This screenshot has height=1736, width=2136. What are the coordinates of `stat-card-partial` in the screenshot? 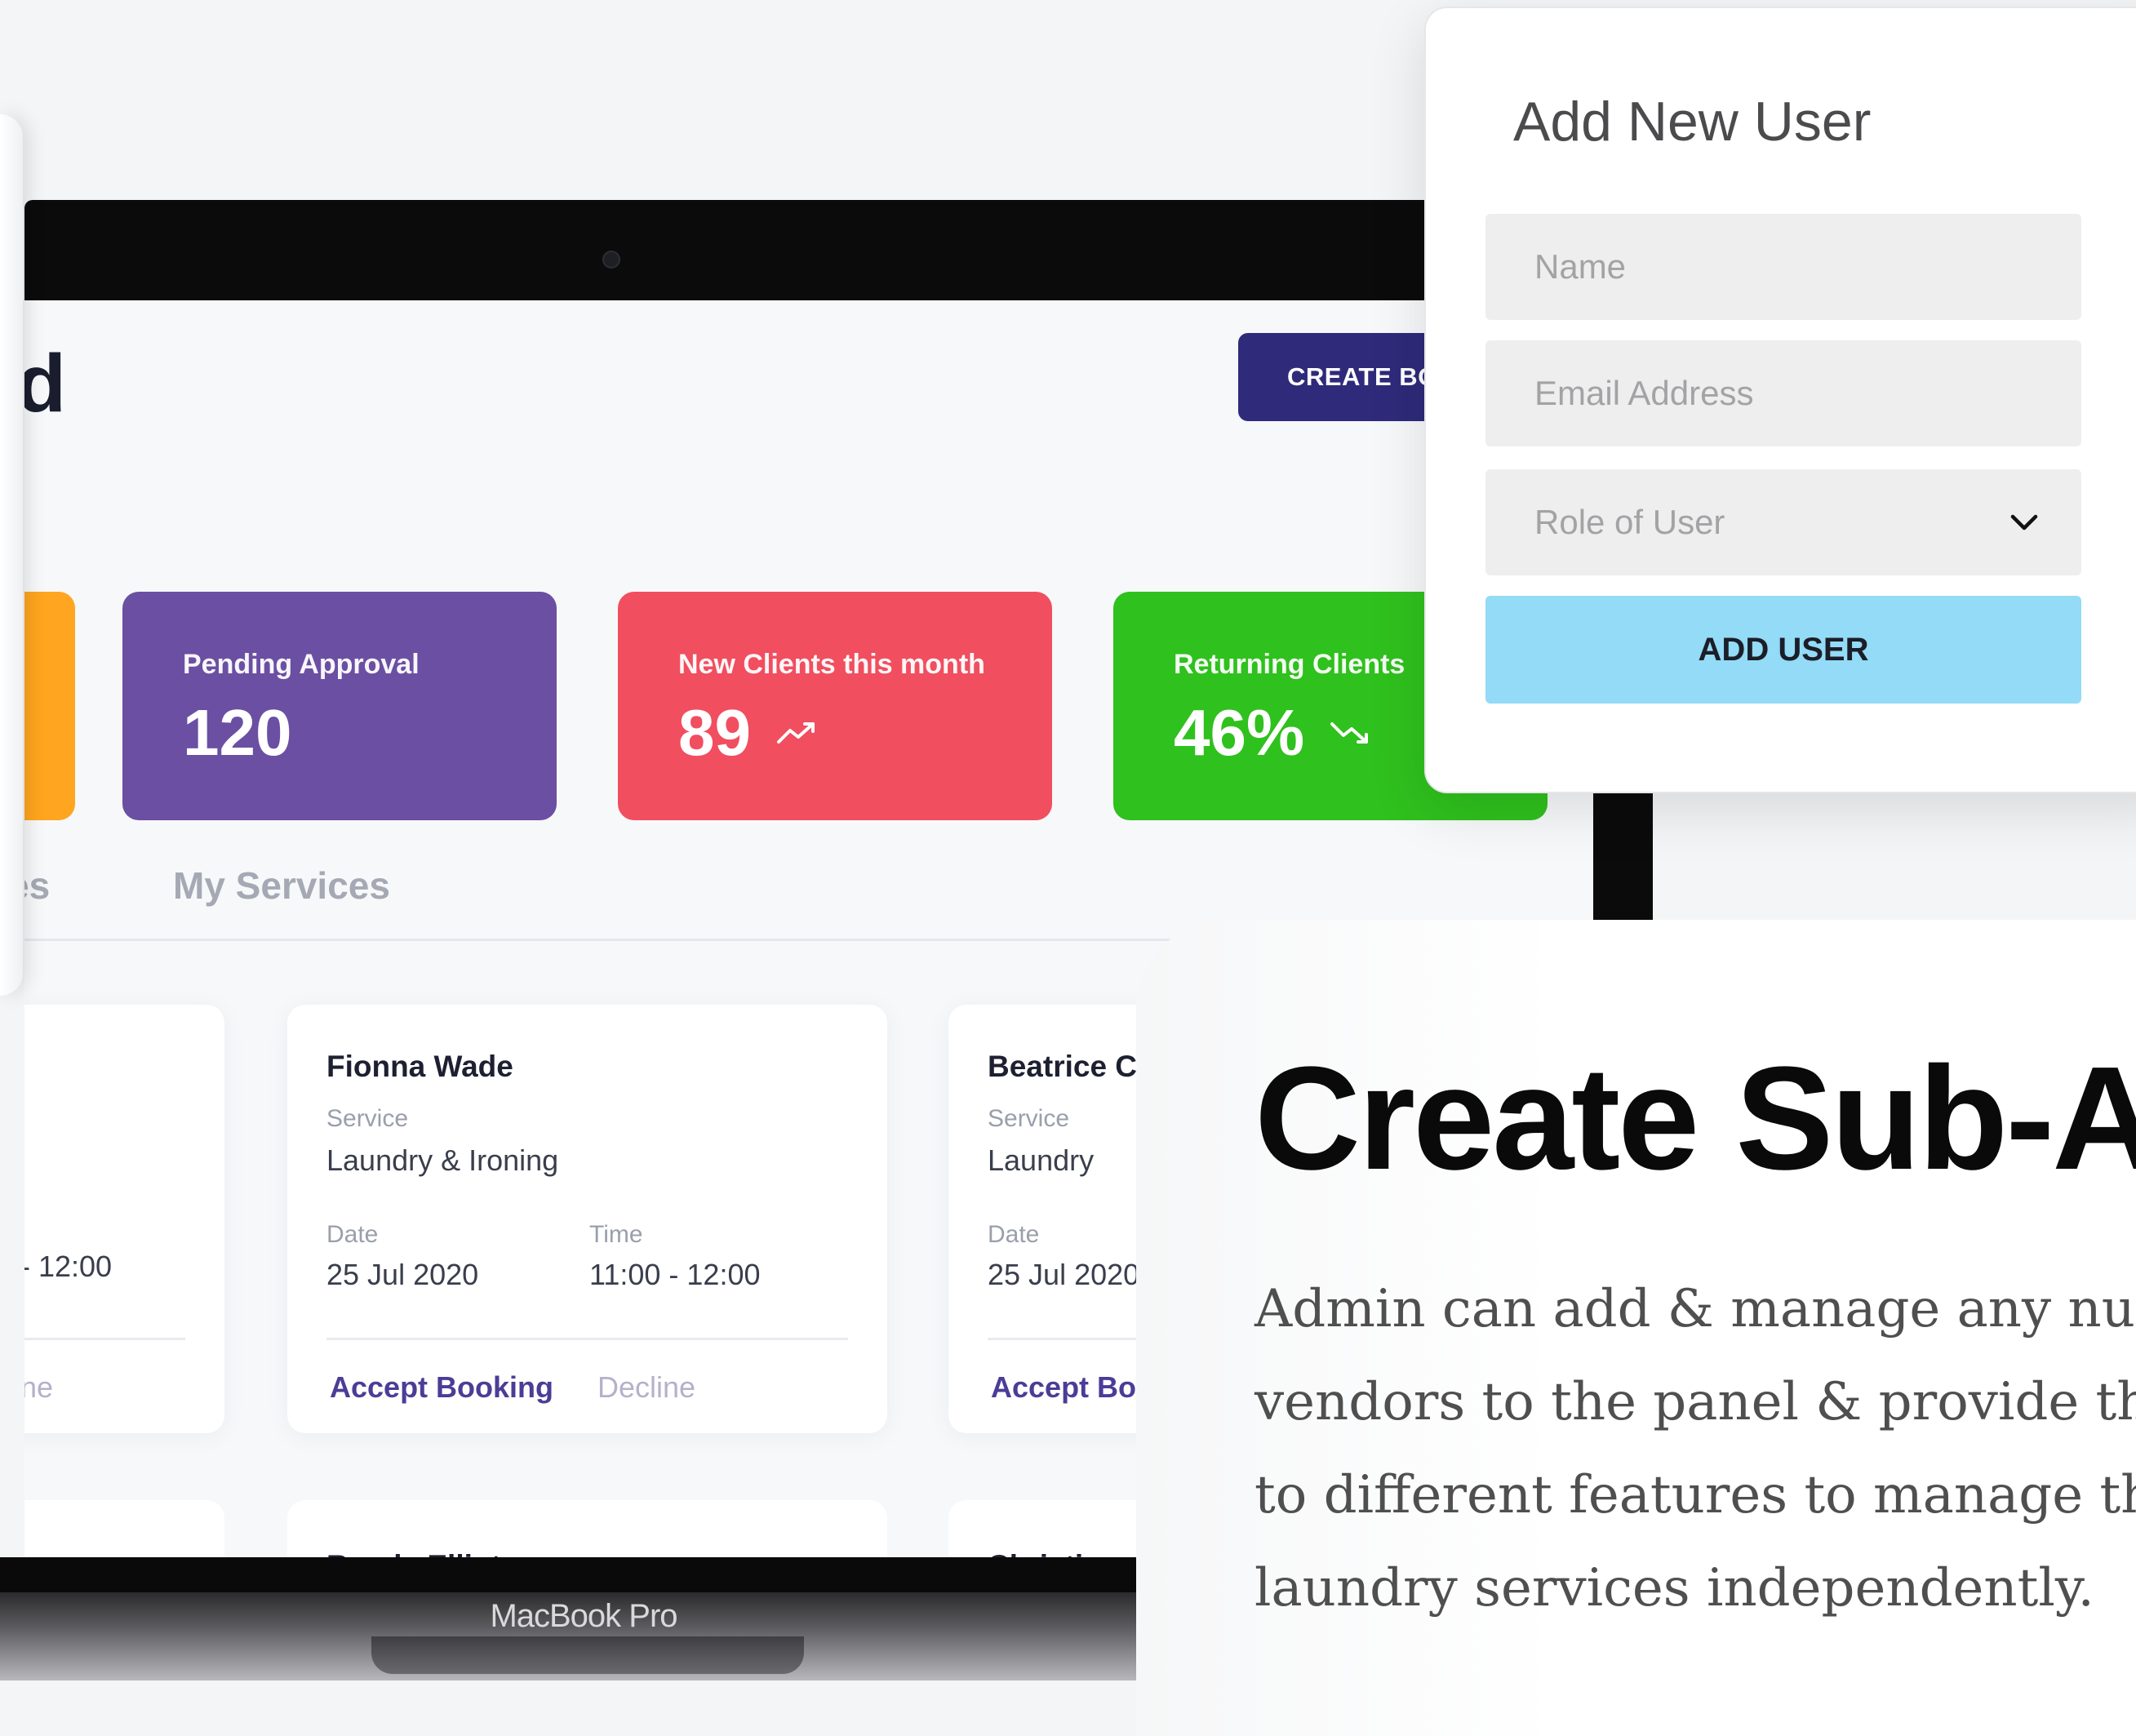 It's located at (49, 706).